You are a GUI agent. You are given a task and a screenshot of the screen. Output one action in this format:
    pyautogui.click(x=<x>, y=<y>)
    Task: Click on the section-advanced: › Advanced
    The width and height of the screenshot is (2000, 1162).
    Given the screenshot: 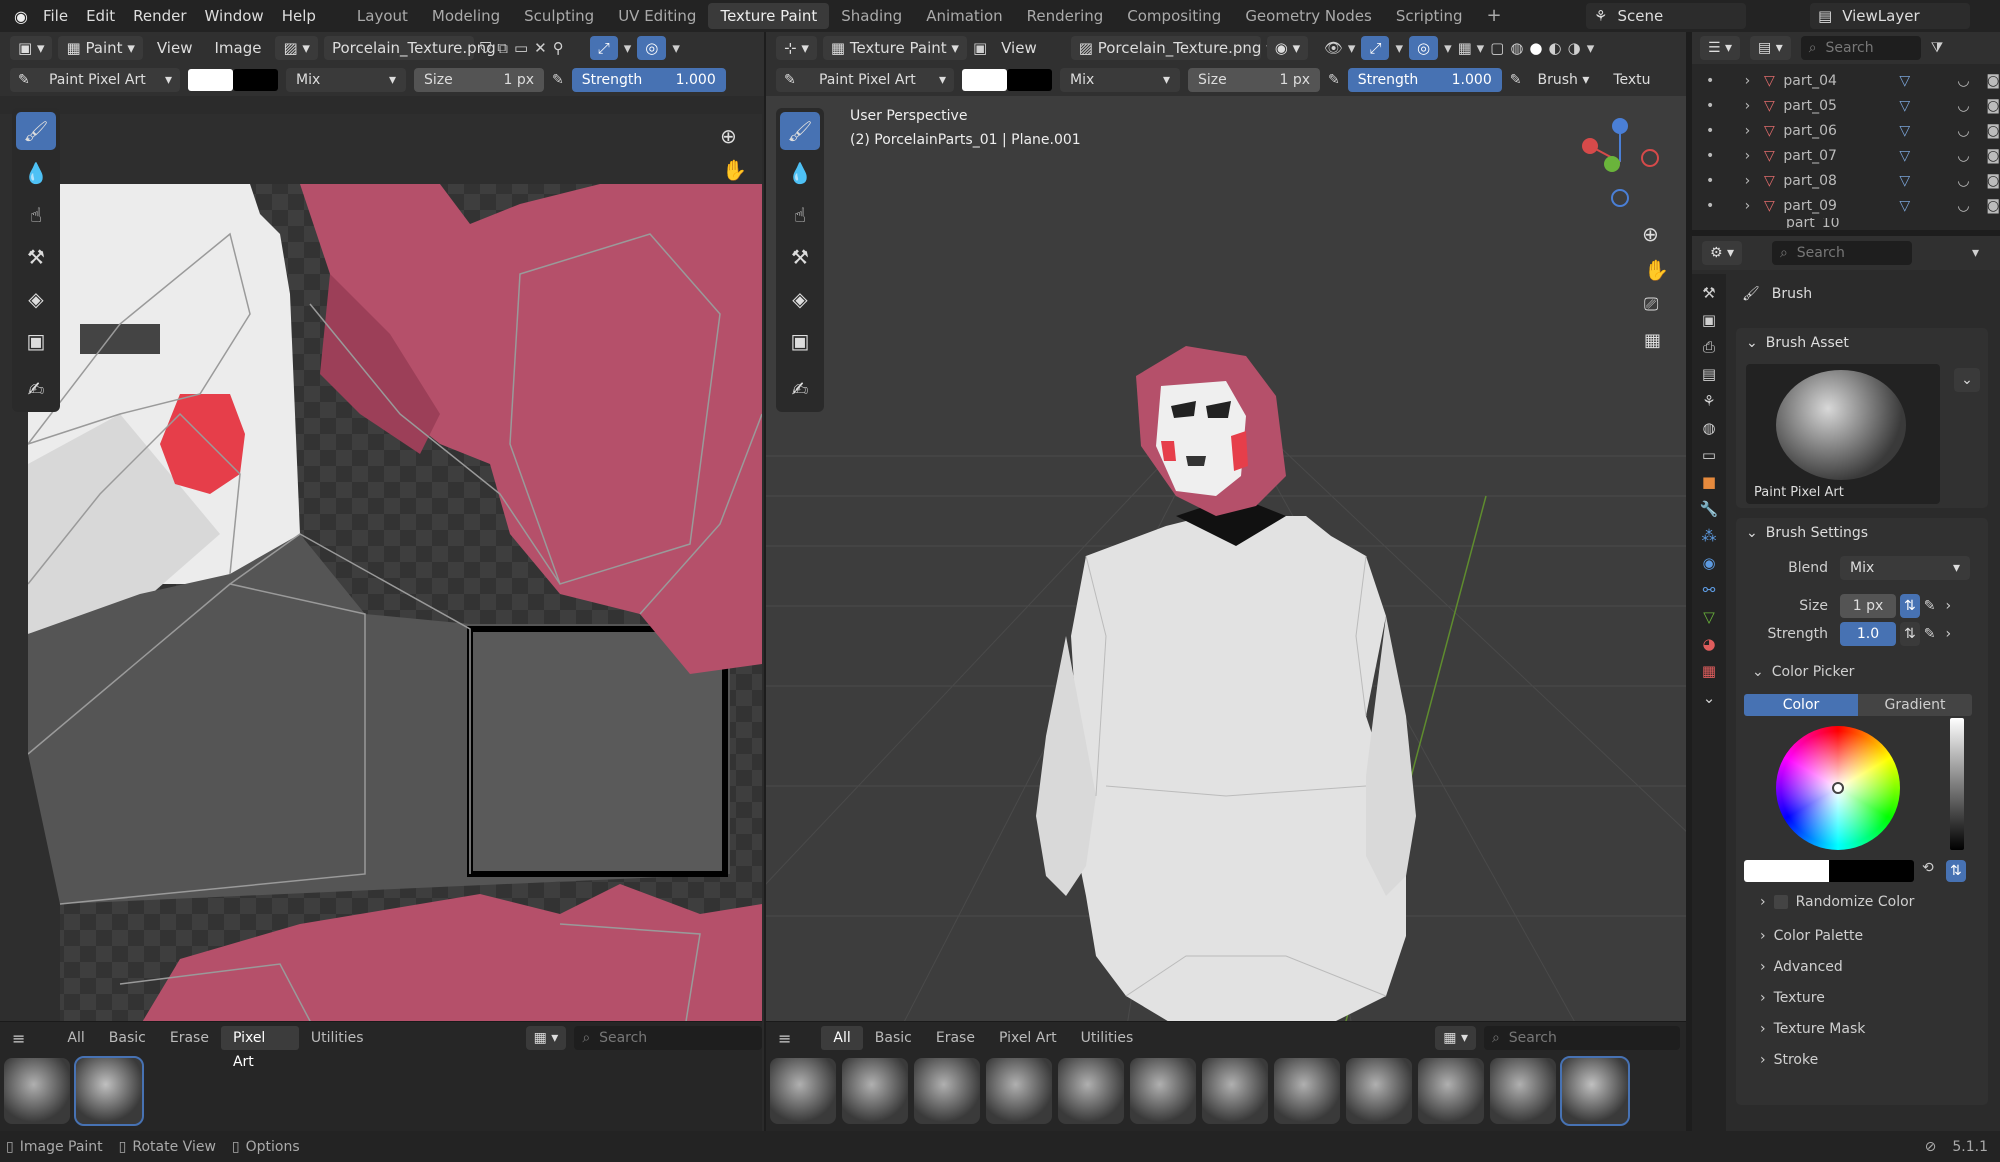 What is the action you would take?
    pyautogui.click(x=1801, y=967)
    